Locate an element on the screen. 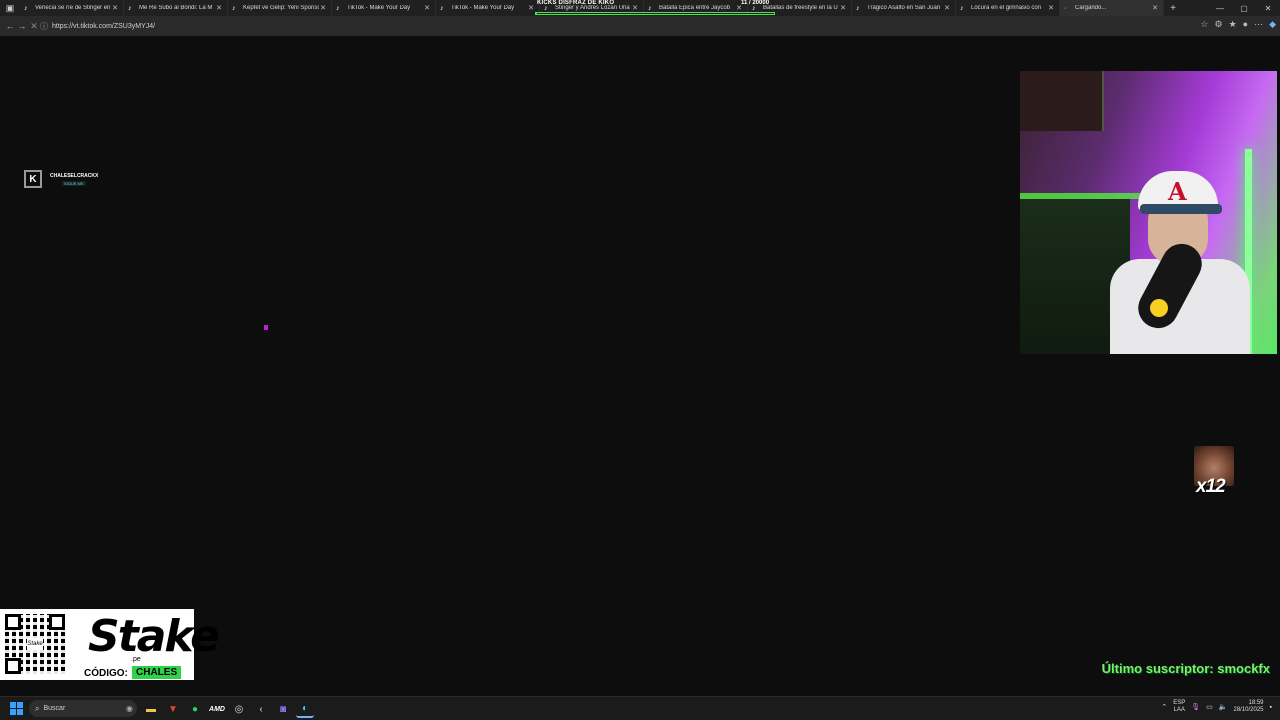 This screenshot has width=1280, height=720. taskbar-search: ⌕ Buscar ◉ is located at coordinates (83, 708).